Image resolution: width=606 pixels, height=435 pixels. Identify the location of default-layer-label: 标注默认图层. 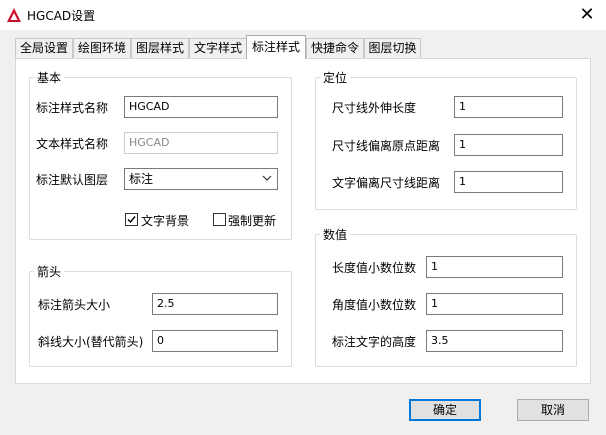
(72, 180).